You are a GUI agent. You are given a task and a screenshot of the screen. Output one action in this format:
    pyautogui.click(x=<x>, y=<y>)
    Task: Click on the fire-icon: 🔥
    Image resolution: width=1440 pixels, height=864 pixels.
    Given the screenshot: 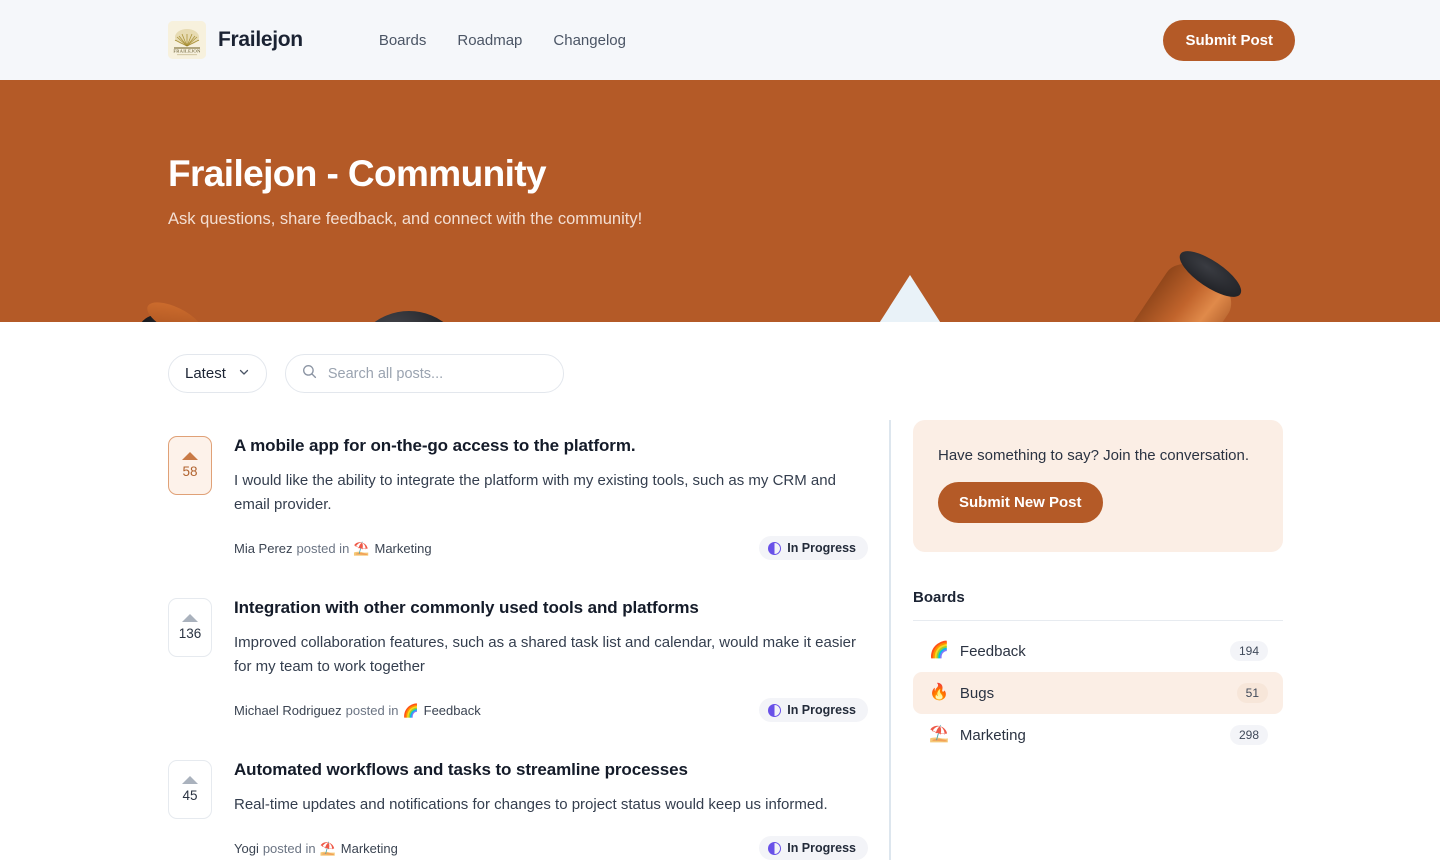 What is the action you would take?
    pyautogui.click(x=939, y=692)
    